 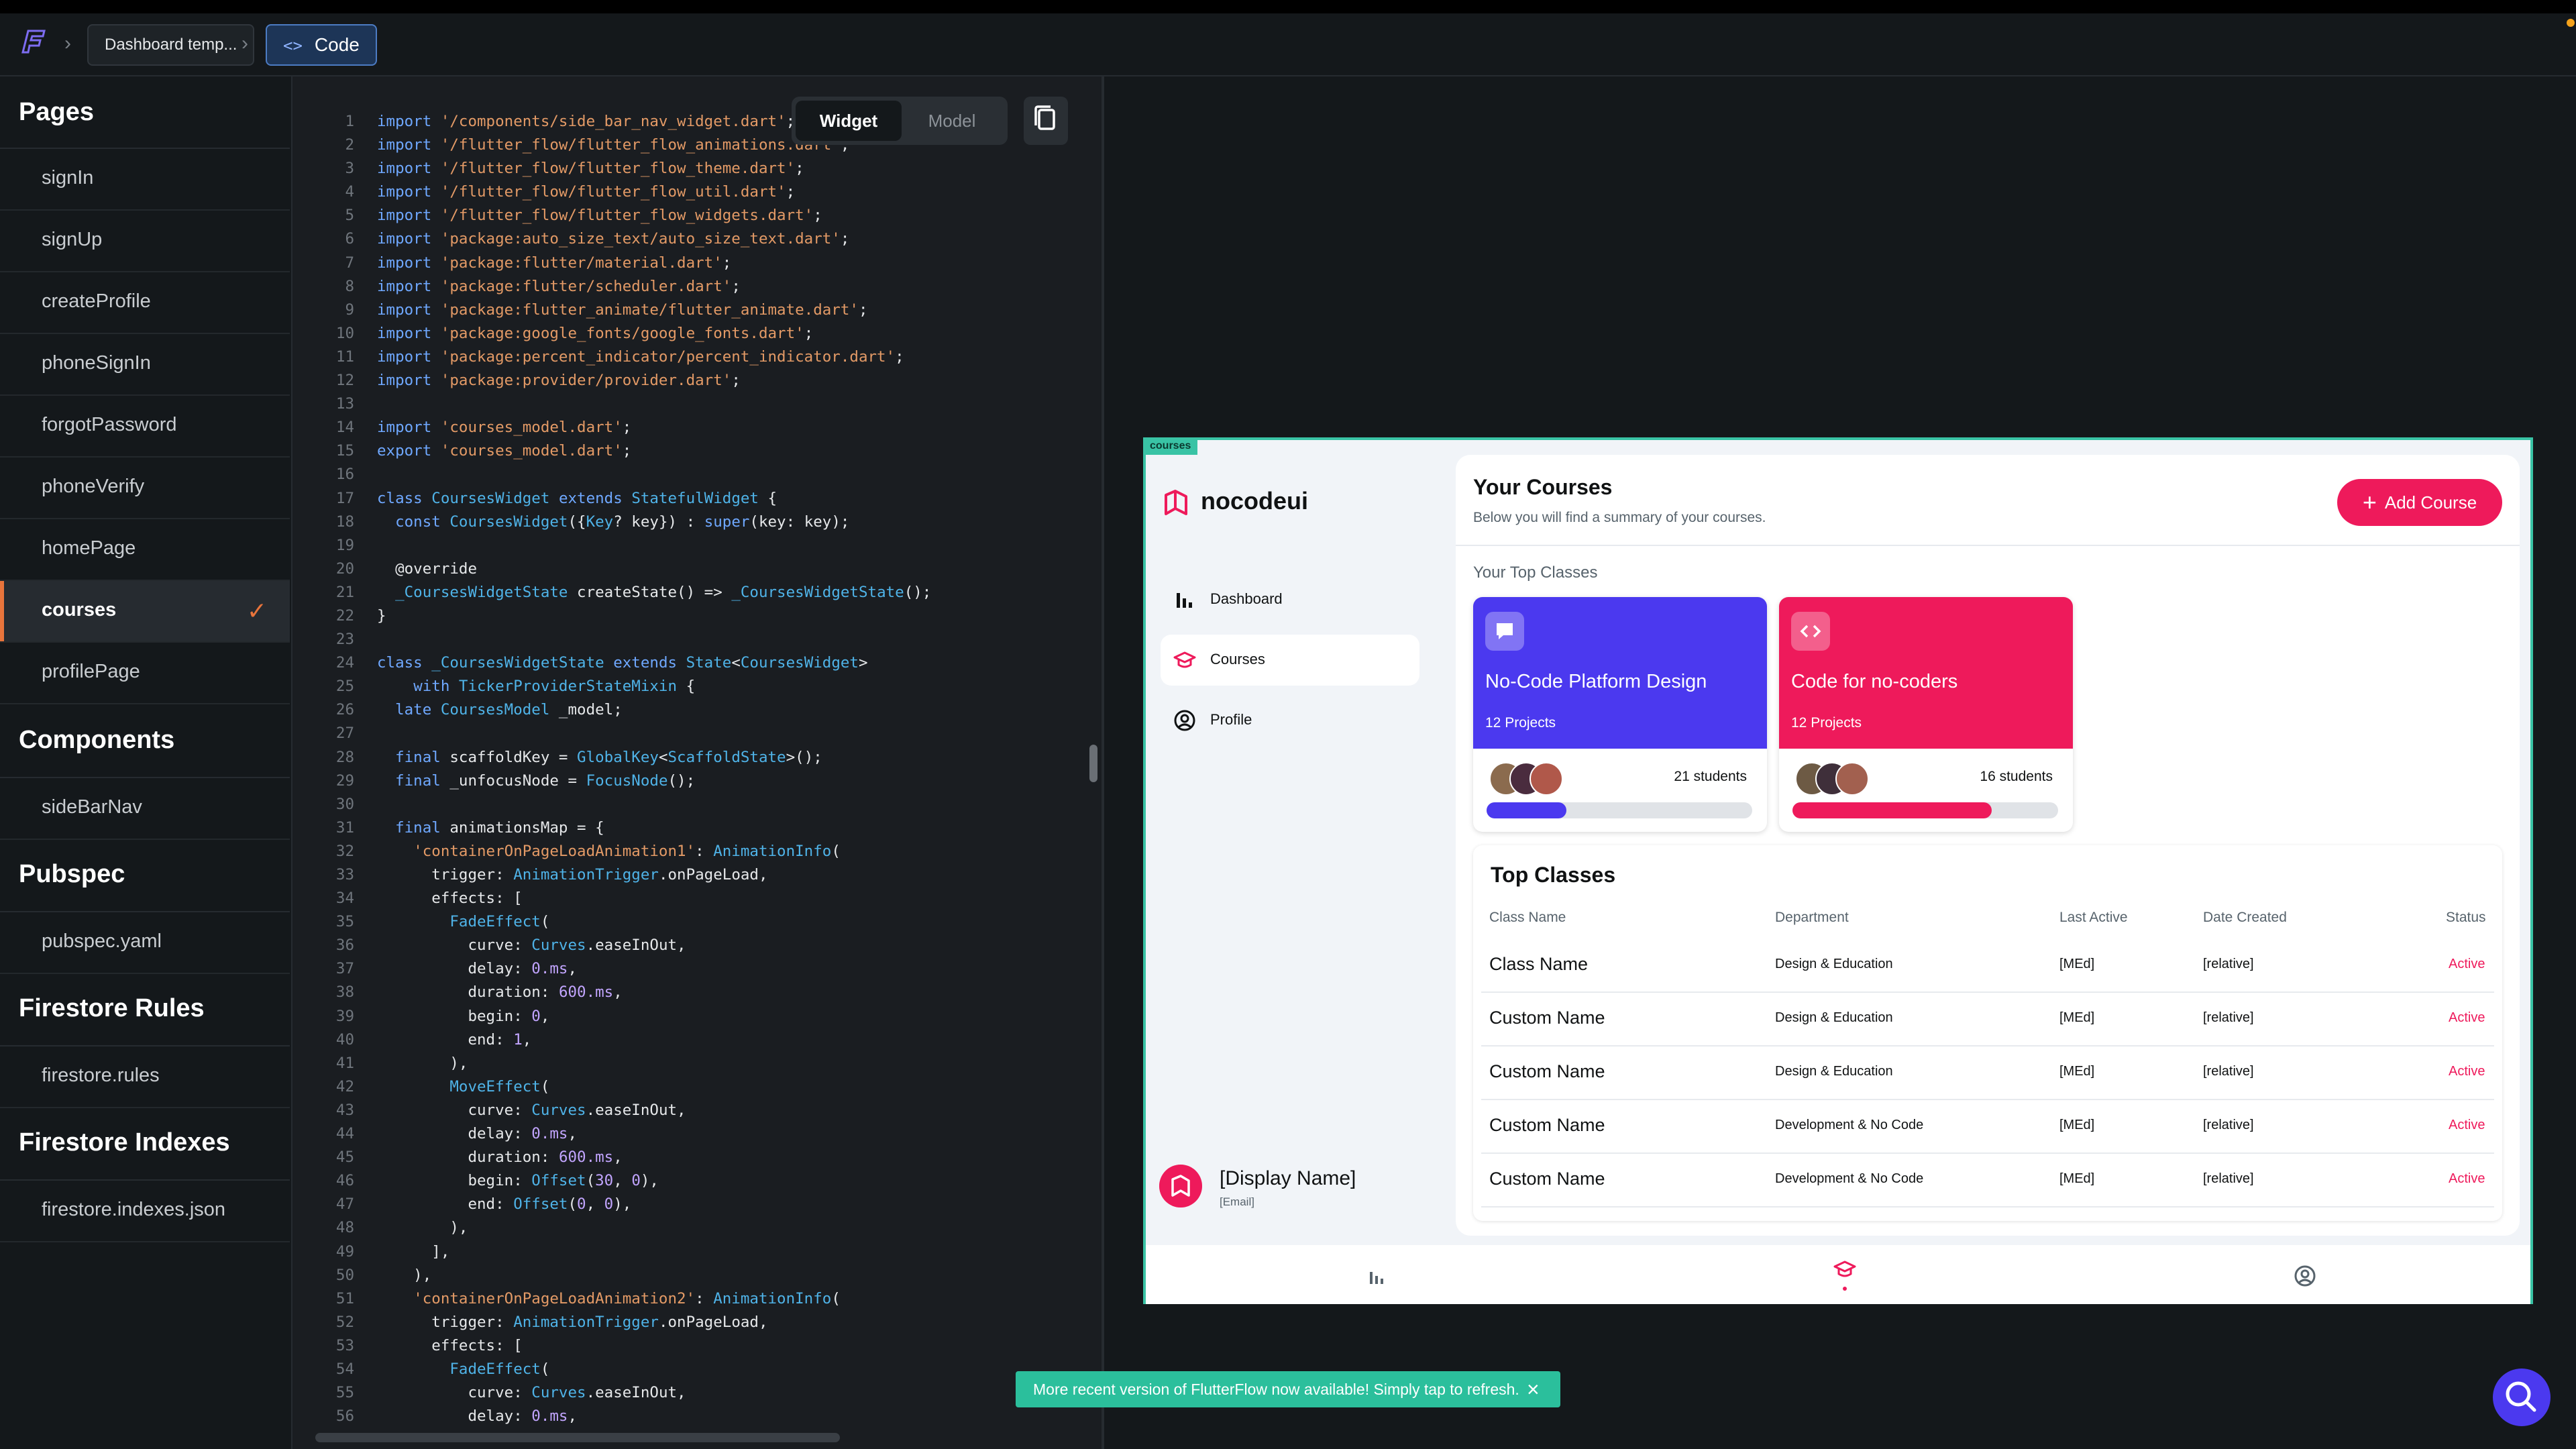 I want to click on breadcrumb-code-label: Code, so click(x=337, y=44).